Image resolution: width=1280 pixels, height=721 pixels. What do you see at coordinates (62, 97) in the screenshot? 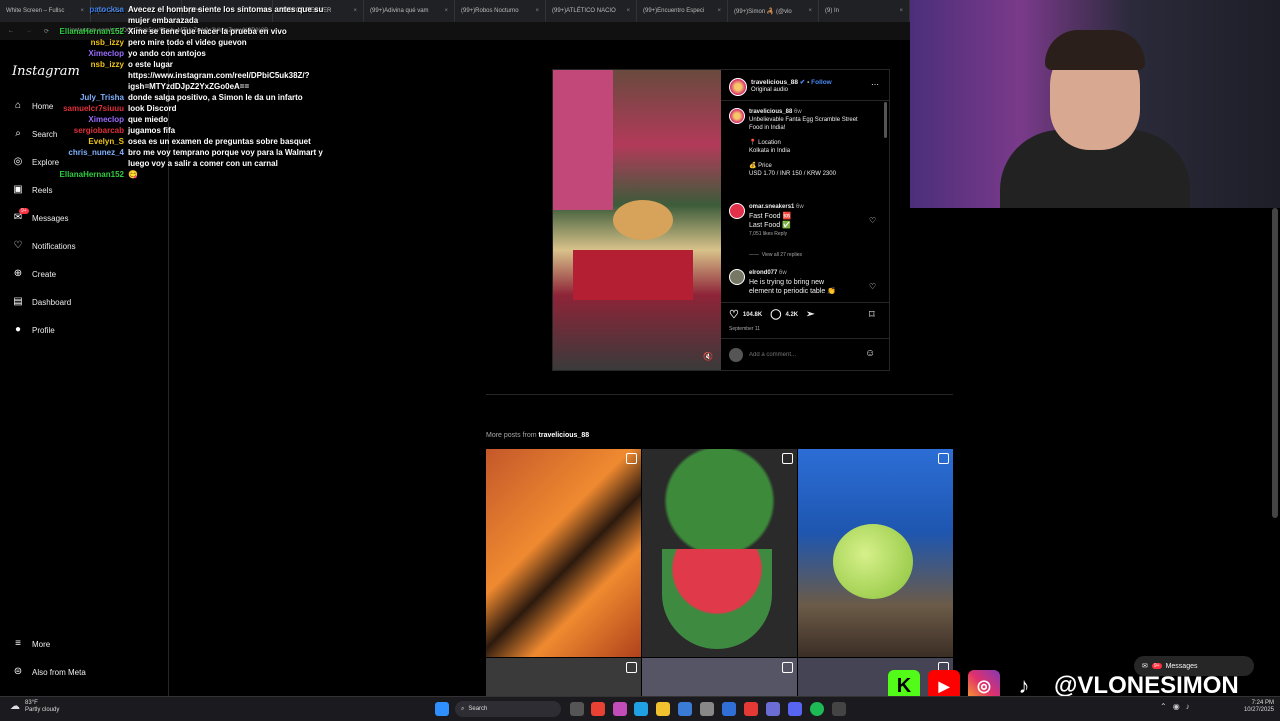
I see `chat-username: July_Trisha` at bounding box center [62, 97].